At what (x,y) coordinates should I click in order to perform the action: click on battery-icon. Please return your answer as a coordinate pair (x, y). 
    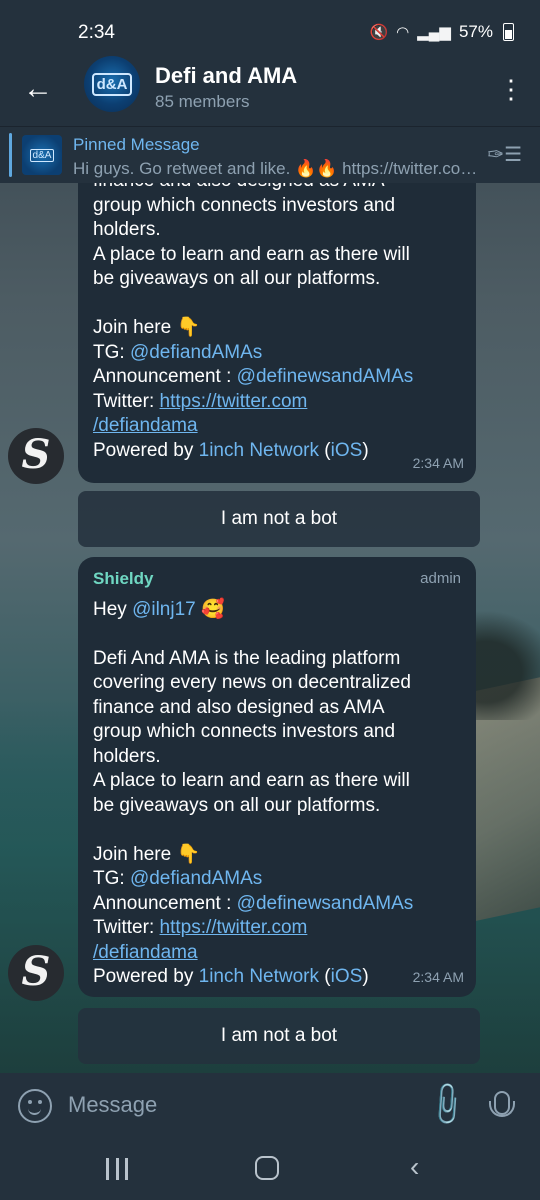
    Looking at the image, I should click on (508, 32).